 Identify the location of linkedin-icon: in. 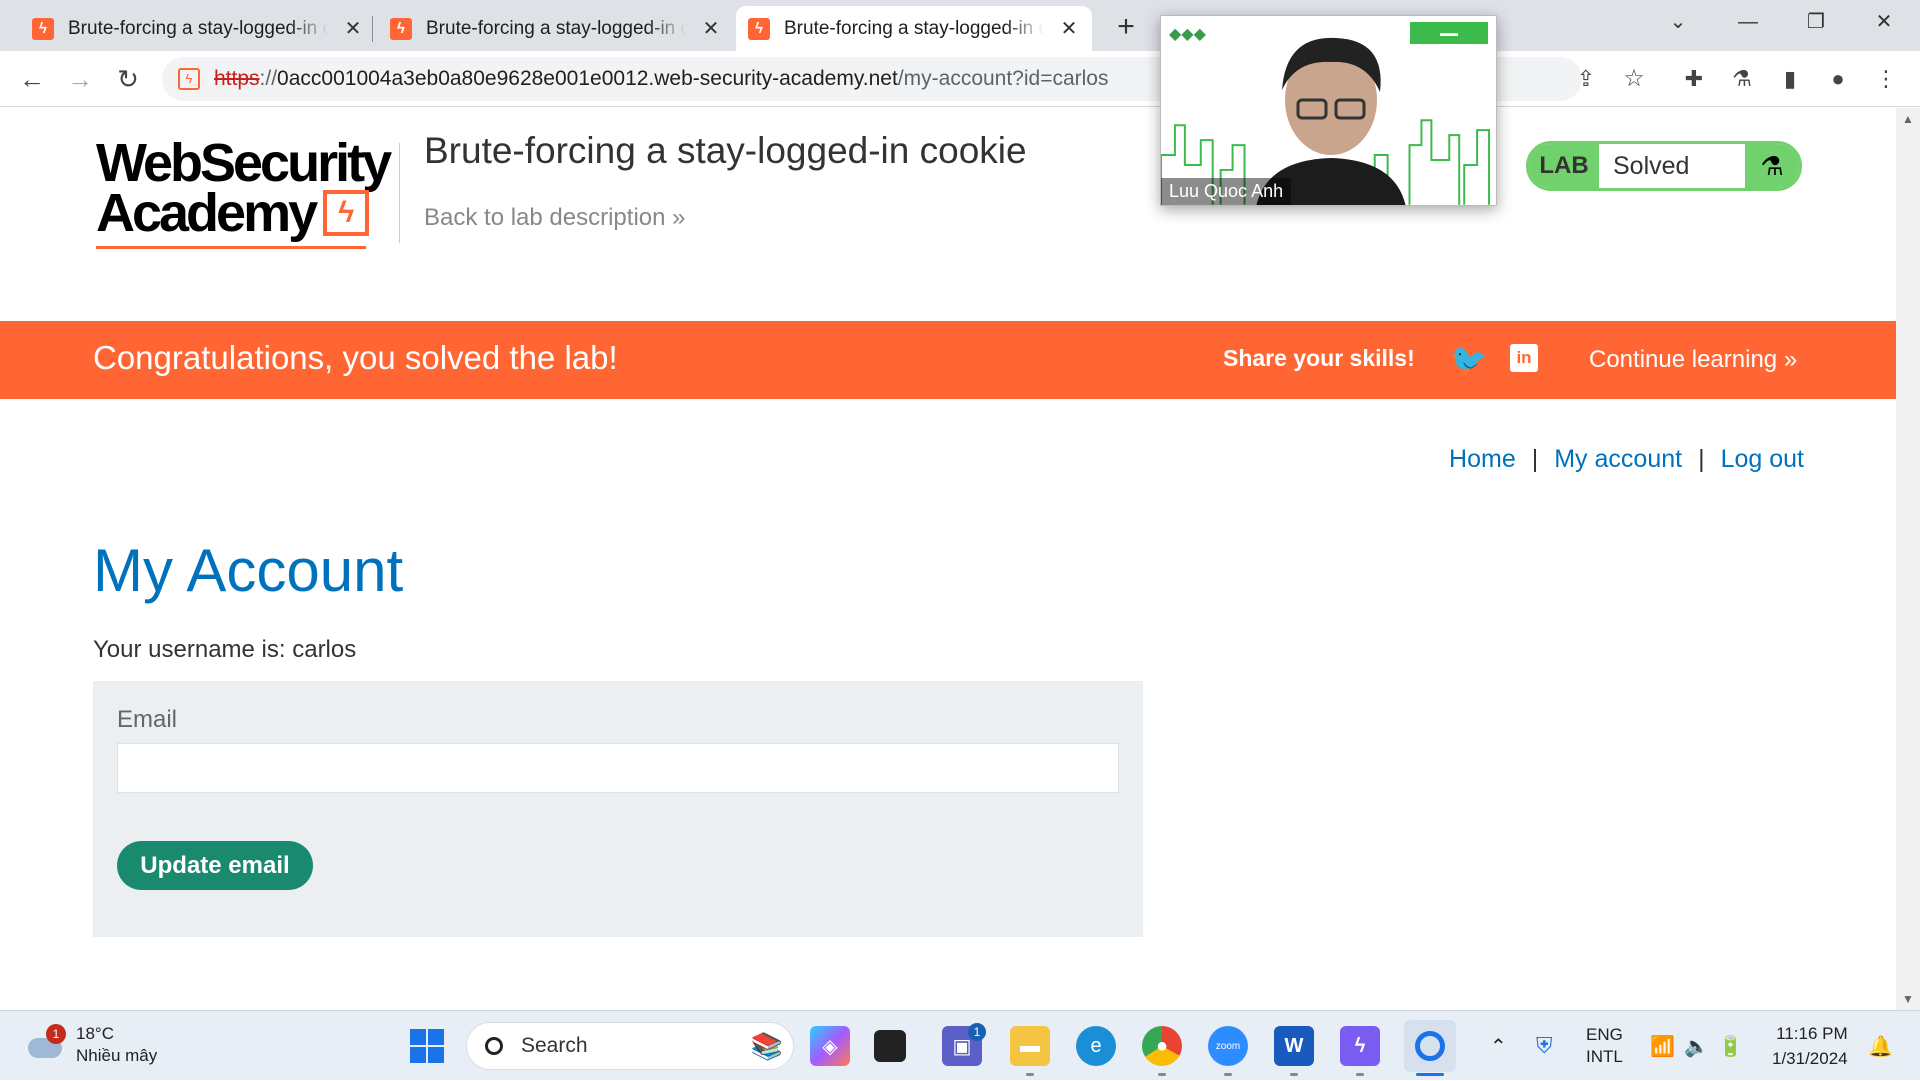
(1524, 358).